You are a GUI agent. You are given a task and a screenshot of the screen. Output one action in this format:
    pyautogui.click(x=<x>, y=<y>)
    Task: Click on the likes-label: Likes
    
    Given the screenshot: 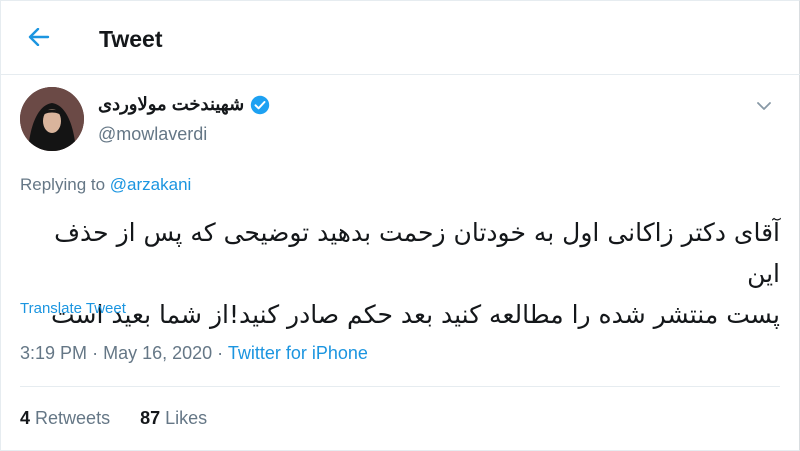 What is the action you would take?
    pyautogui.click(x=186, y=418)
    